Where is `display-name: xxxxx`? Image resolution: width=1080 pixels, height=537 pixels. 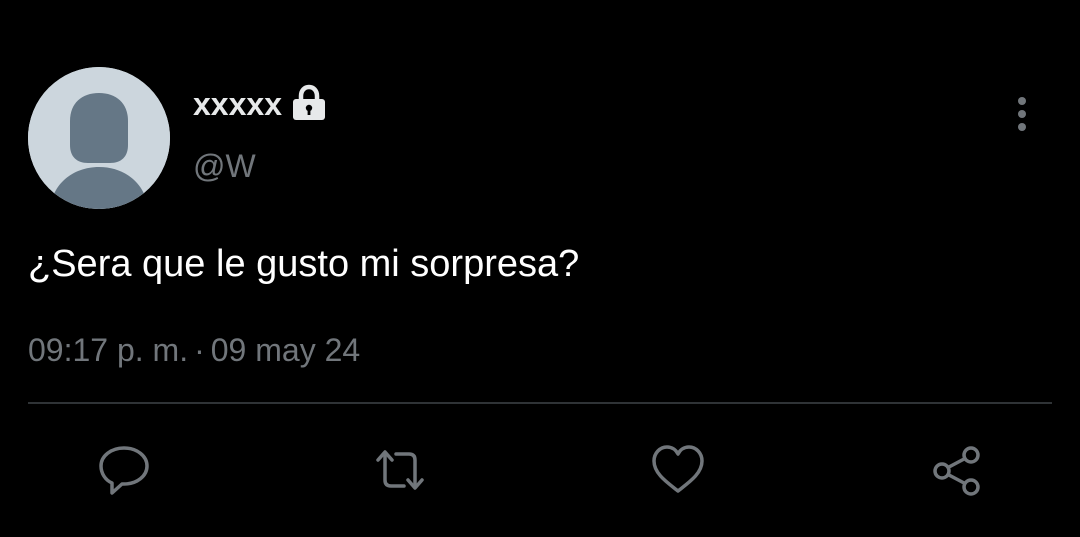 display-name: xxxxx is located at coordinates (237, 104).